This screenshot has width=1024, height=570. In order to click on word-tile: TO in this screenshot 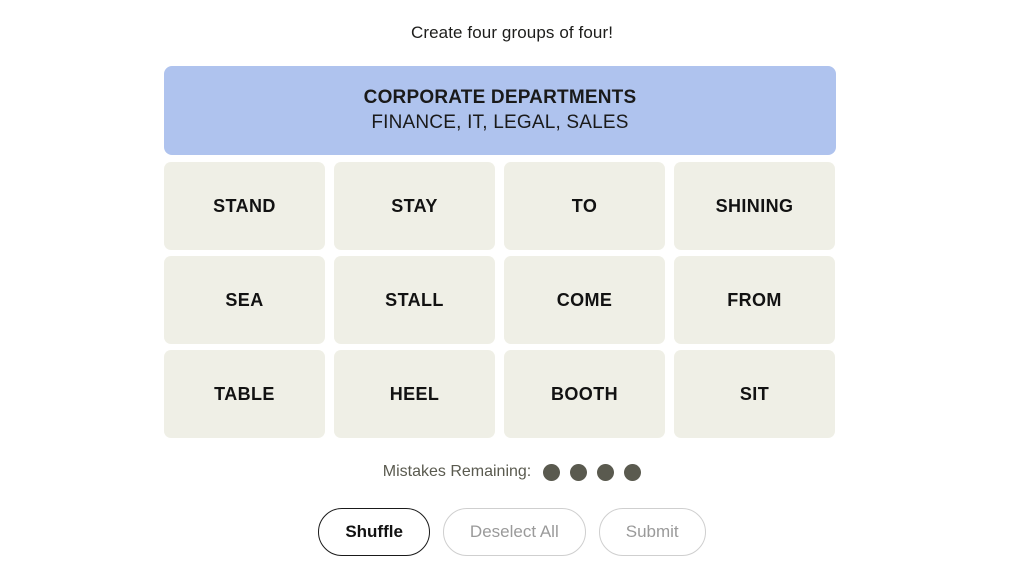, I will do `click(584, 206)`.